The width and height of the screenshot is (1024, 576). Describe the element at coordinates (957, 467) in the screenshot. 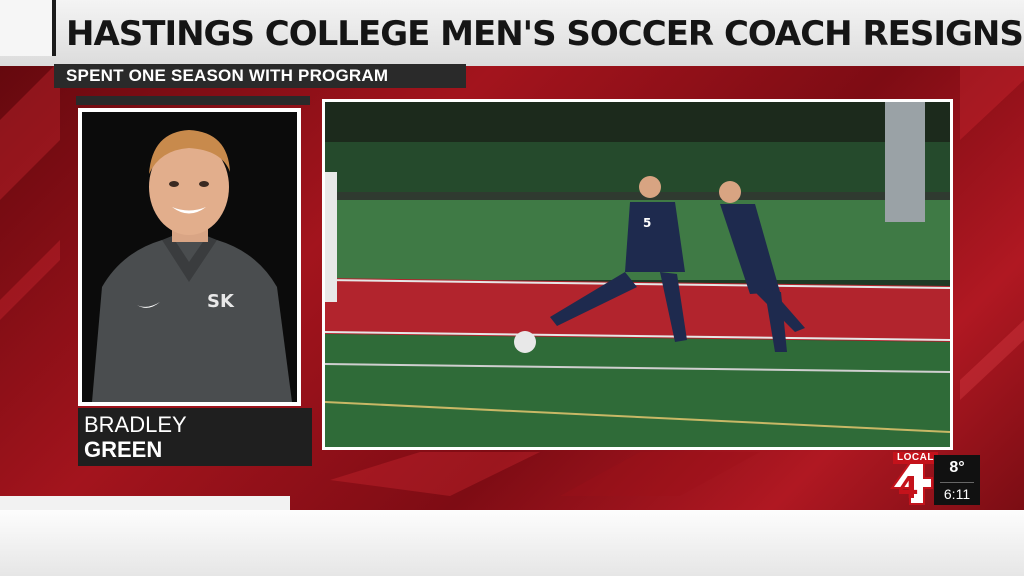

I see `temperature: 8°` at that location.